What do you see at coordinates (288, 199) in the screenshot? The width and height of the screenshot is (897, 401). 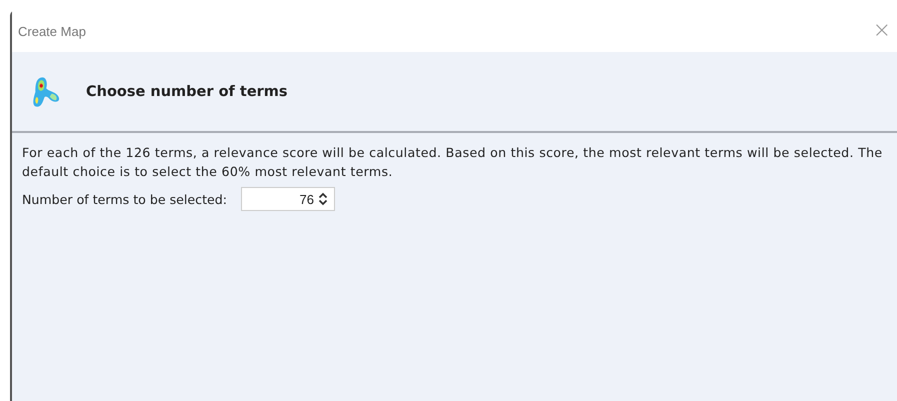 I see `number-spinner: 76` at bounding box center [288, 199].